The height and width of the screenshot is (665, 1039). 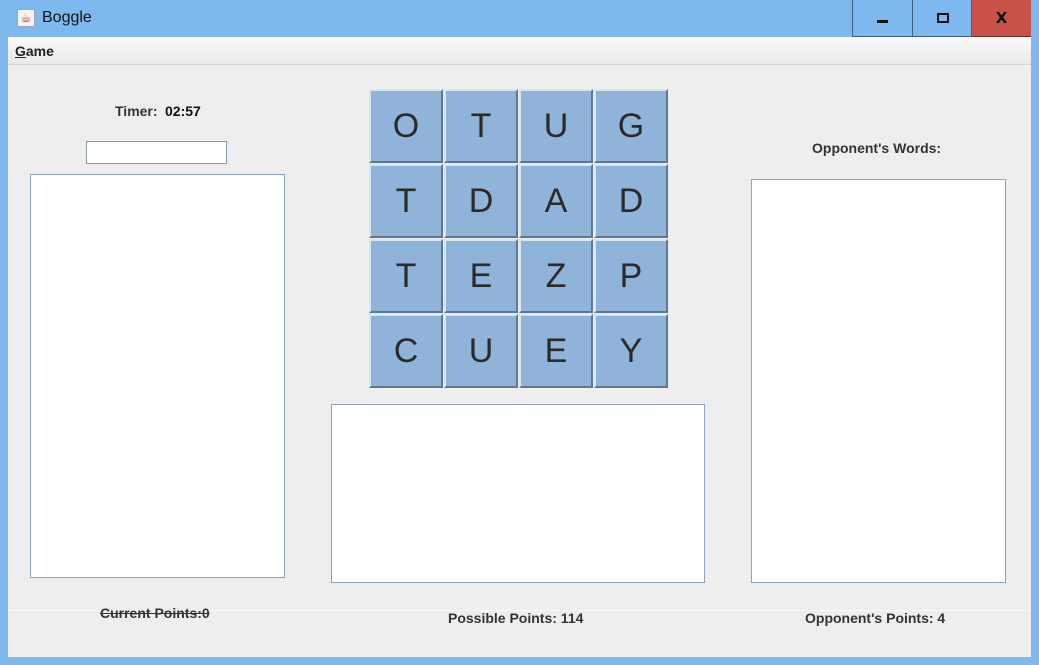 What do you see at coordinates (556, 276) in the screenshot?
I see `board-tile-r3c3: Z` at bounding box center [556, 276].